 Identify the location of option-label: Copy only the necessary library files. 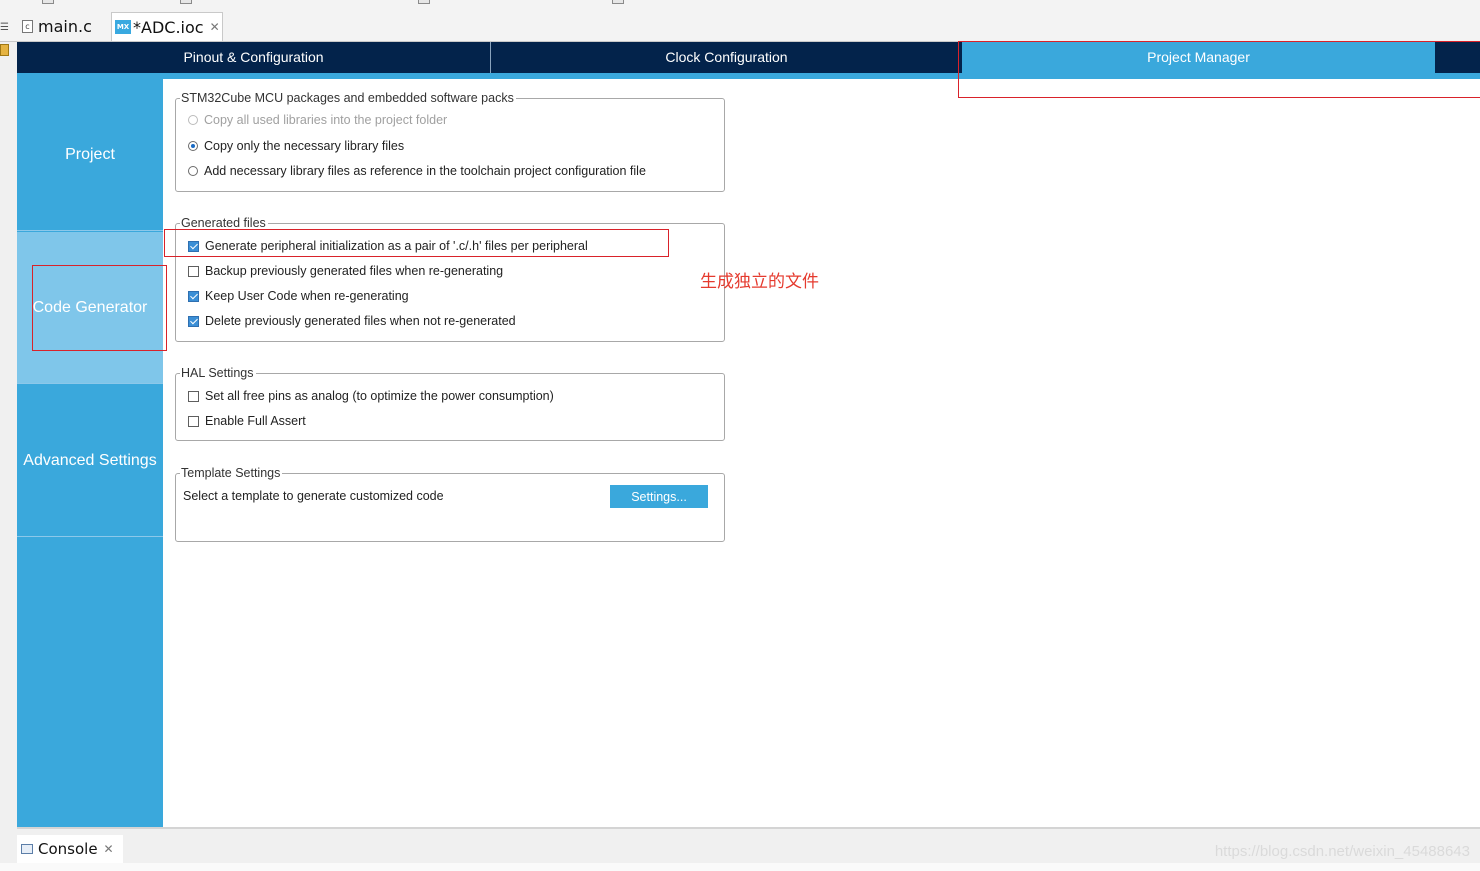
(304, 146).